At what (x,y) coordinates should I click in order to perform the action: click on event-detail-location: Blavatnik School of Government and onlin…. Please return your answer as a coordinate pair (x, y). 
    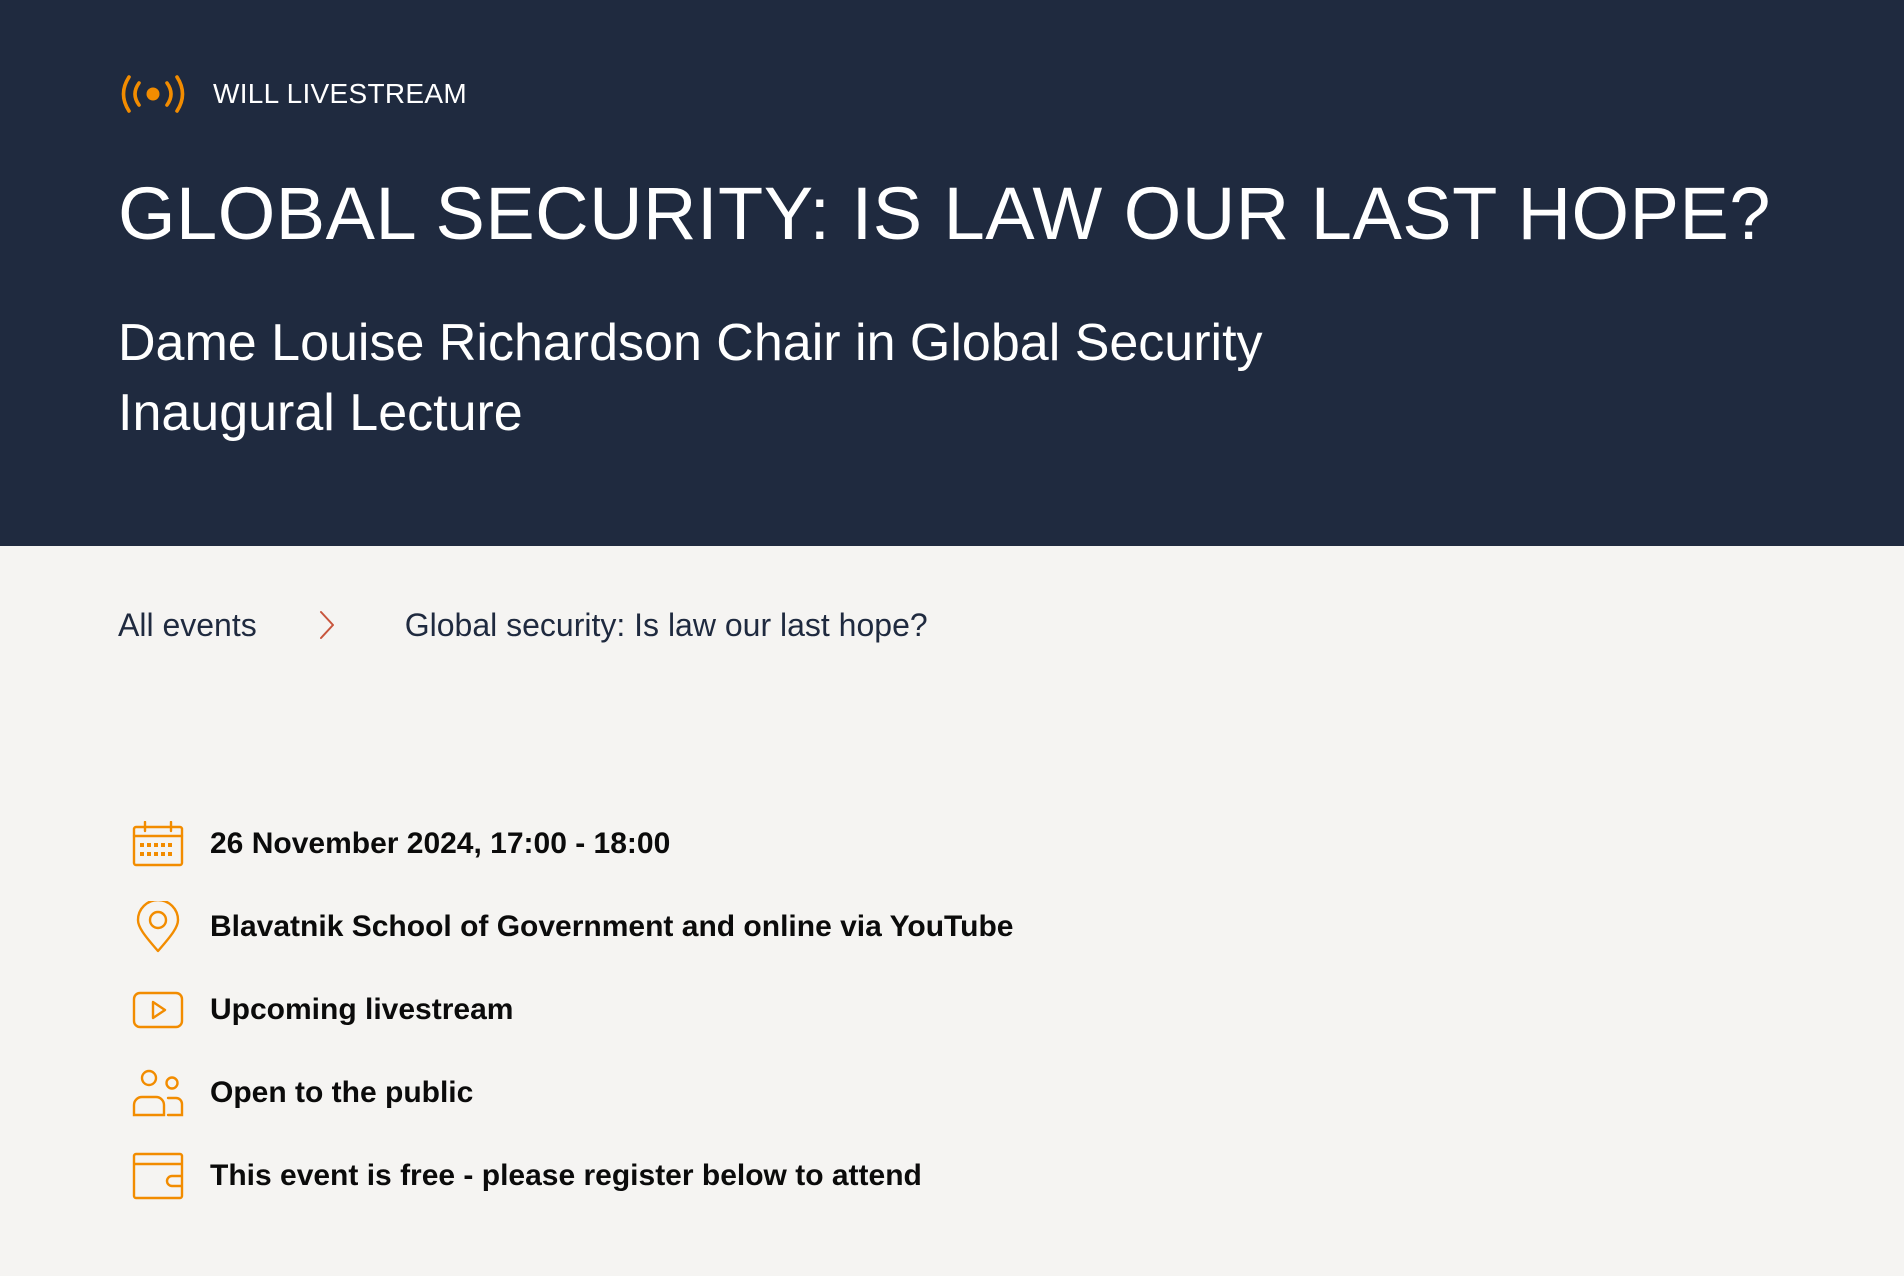
    Looking at the image, I should click on (572, 927).